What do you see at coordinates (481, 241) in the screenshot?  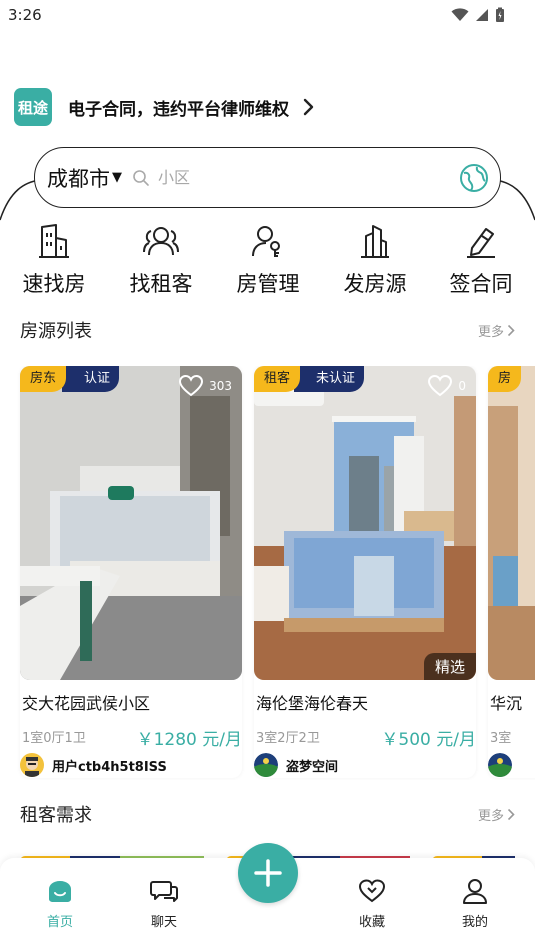 I see `pen-sign-icon` at bounding box center [481, 241].